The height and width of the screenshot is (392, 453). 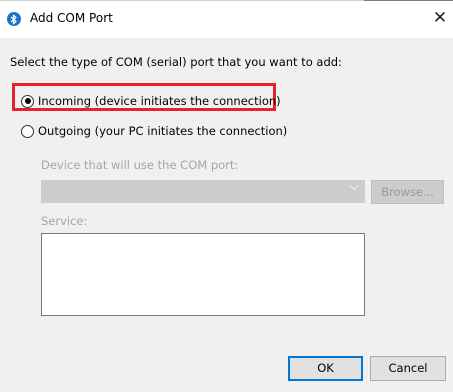 I want to click on ok-button: OK, so click(x=325, y=368).